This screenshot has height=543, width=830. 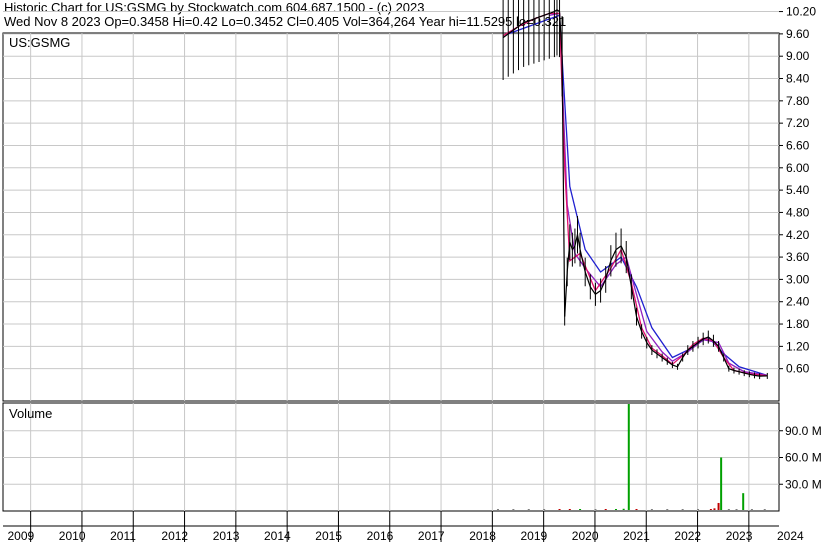 What do you see at coordinates (328, 536) in the screenshot?
I see `x-tick-label: 2015` at bounding box center [328, 536].